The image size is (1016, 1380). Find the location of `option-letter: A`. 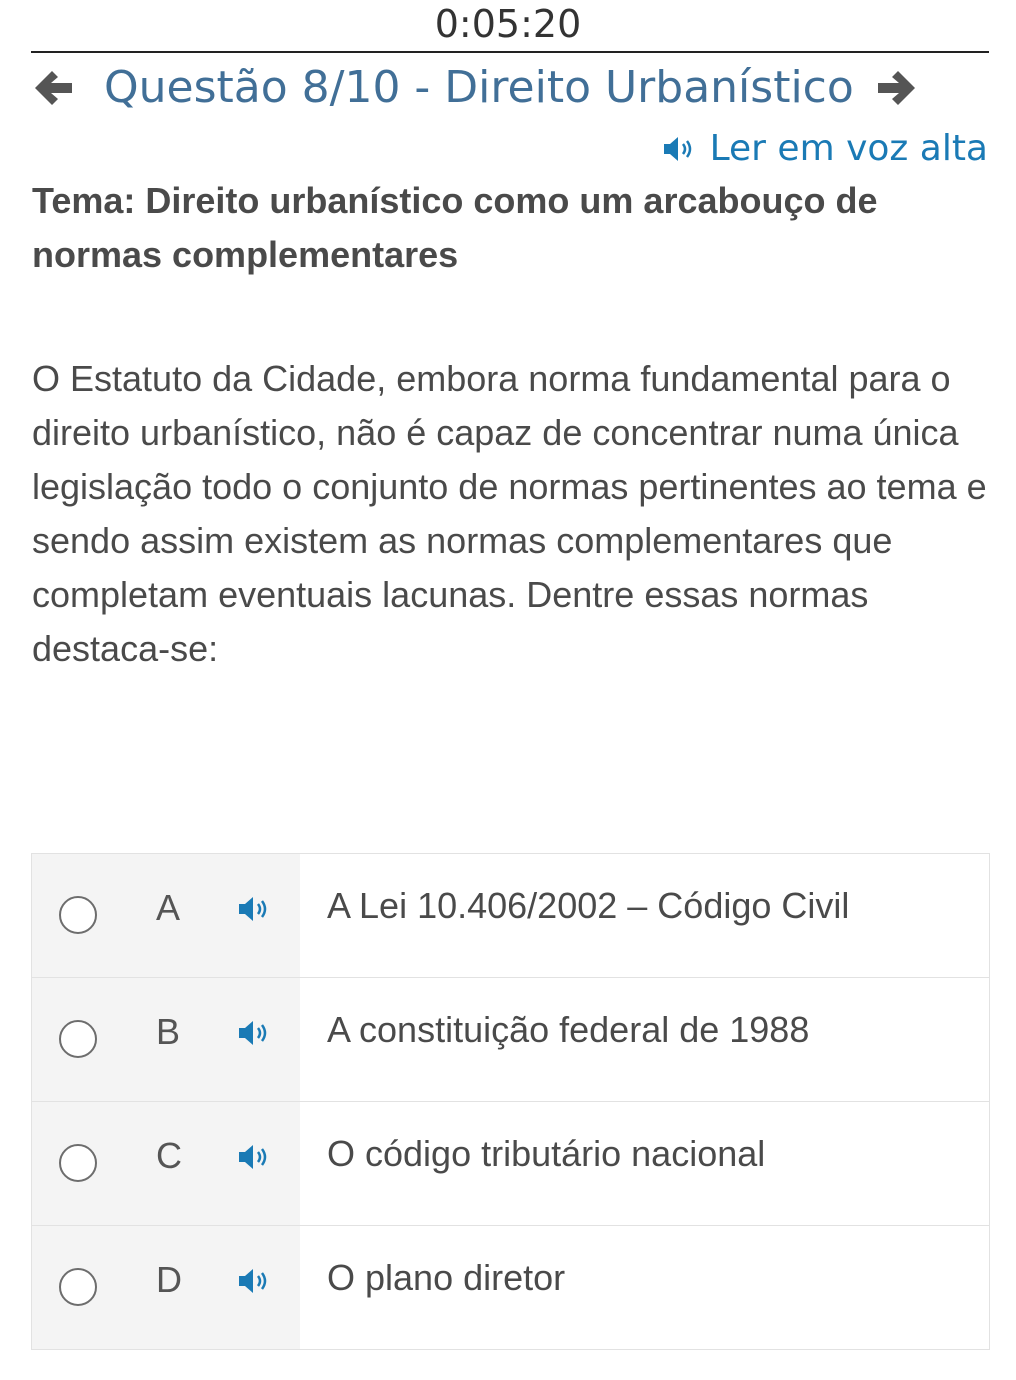

option-letter: A is located at coordinates (168, 907).